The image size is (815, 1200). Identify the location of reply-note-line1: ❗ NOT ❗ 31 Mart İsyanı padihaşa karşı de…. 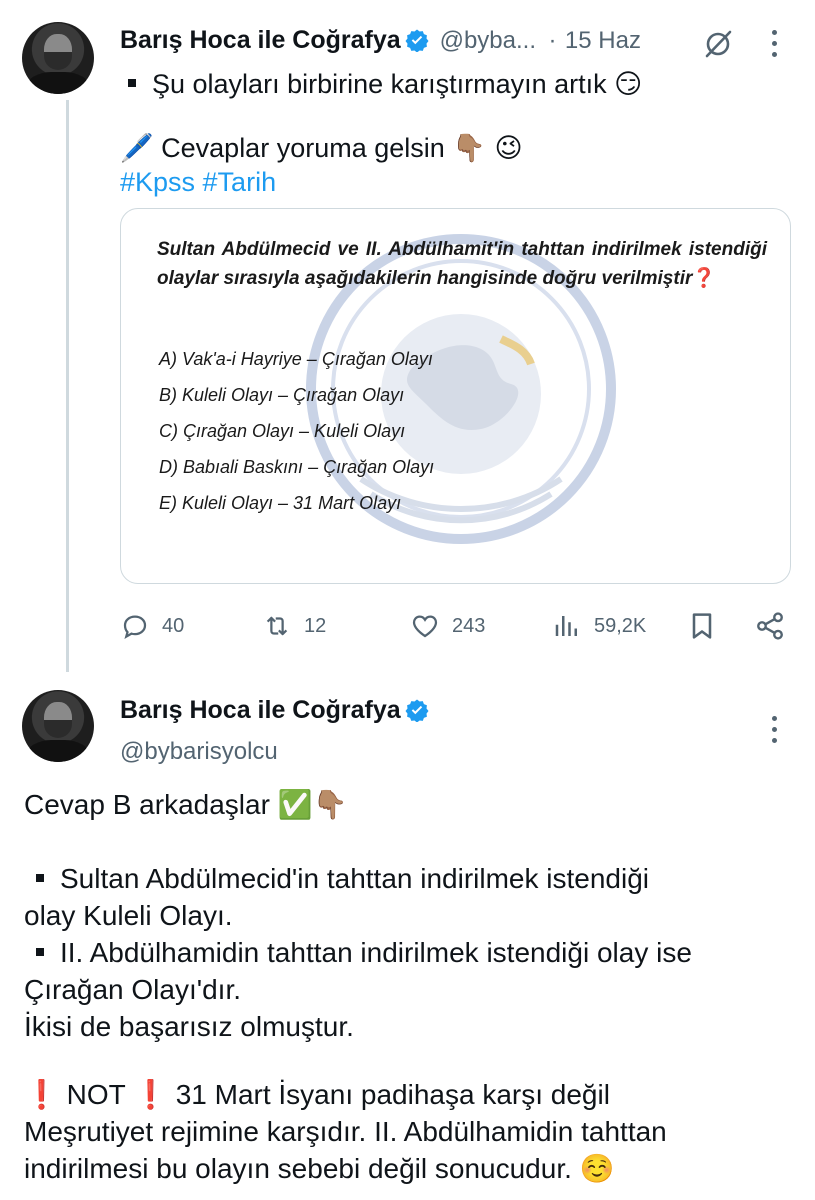
(317, 1094).